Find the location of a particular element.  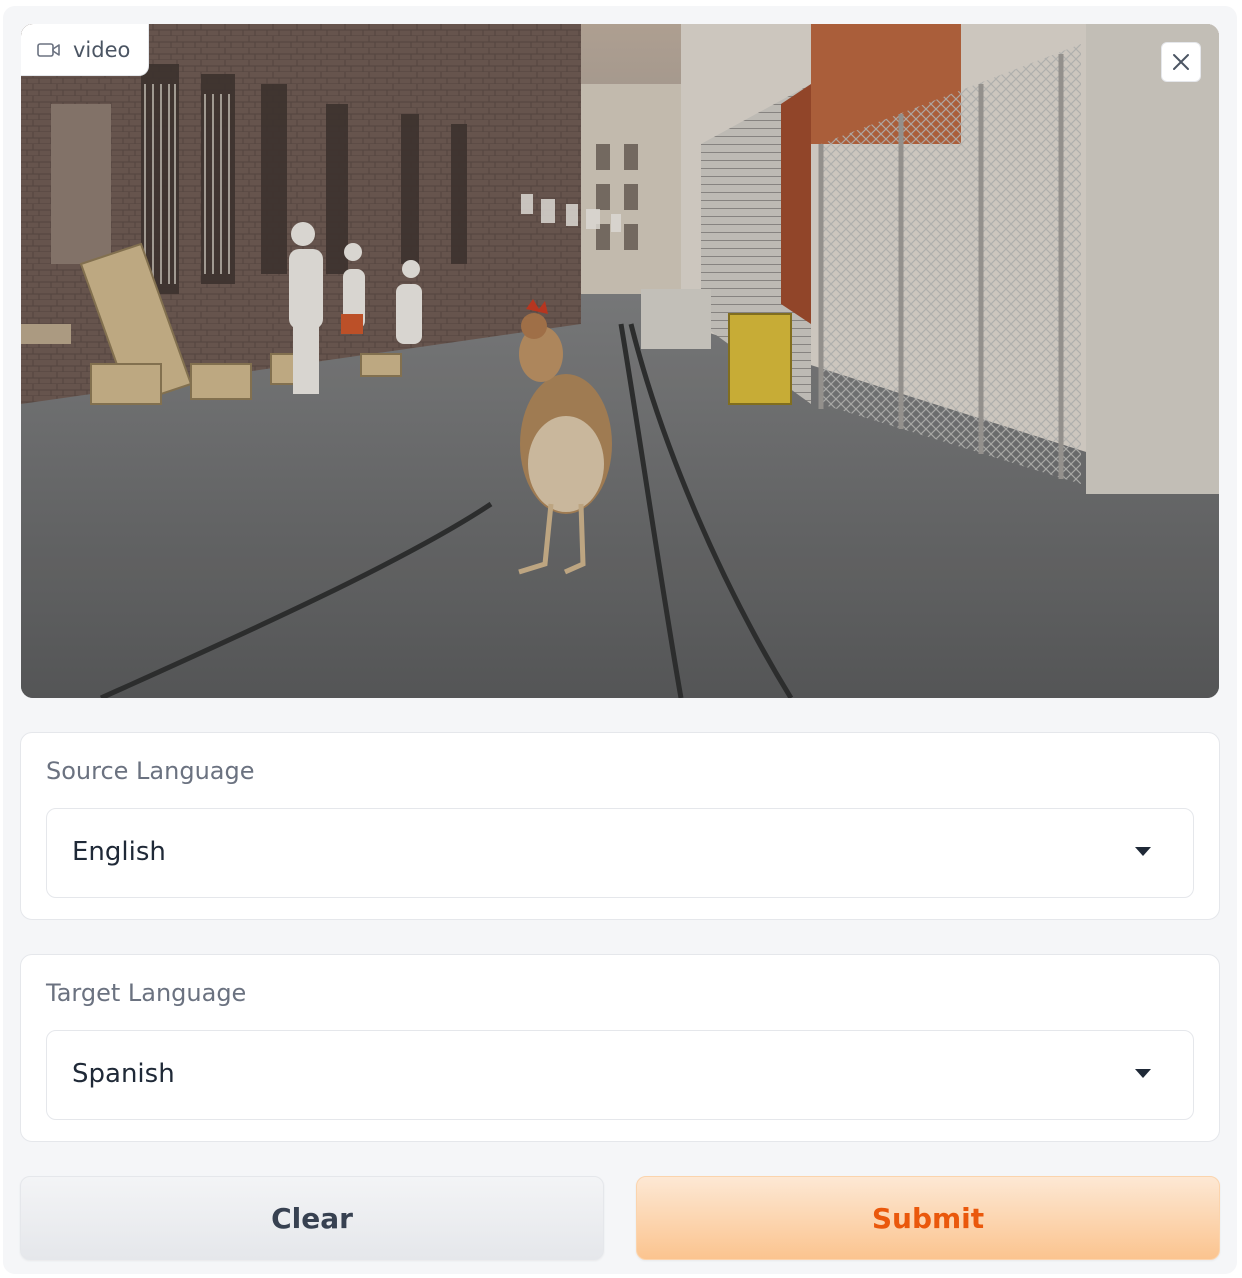

source-language-panel: Source Language English is located at coordinates (620, 826).